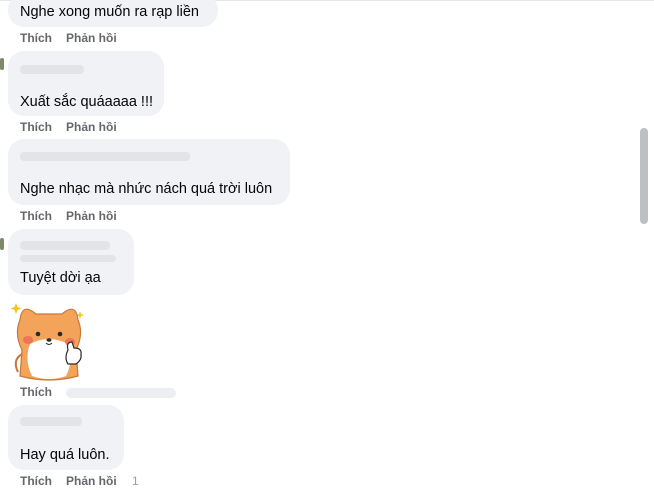 This screenshot has height=502, width=654. I want to click on comment-timestamp: 1, so click(135, 481).